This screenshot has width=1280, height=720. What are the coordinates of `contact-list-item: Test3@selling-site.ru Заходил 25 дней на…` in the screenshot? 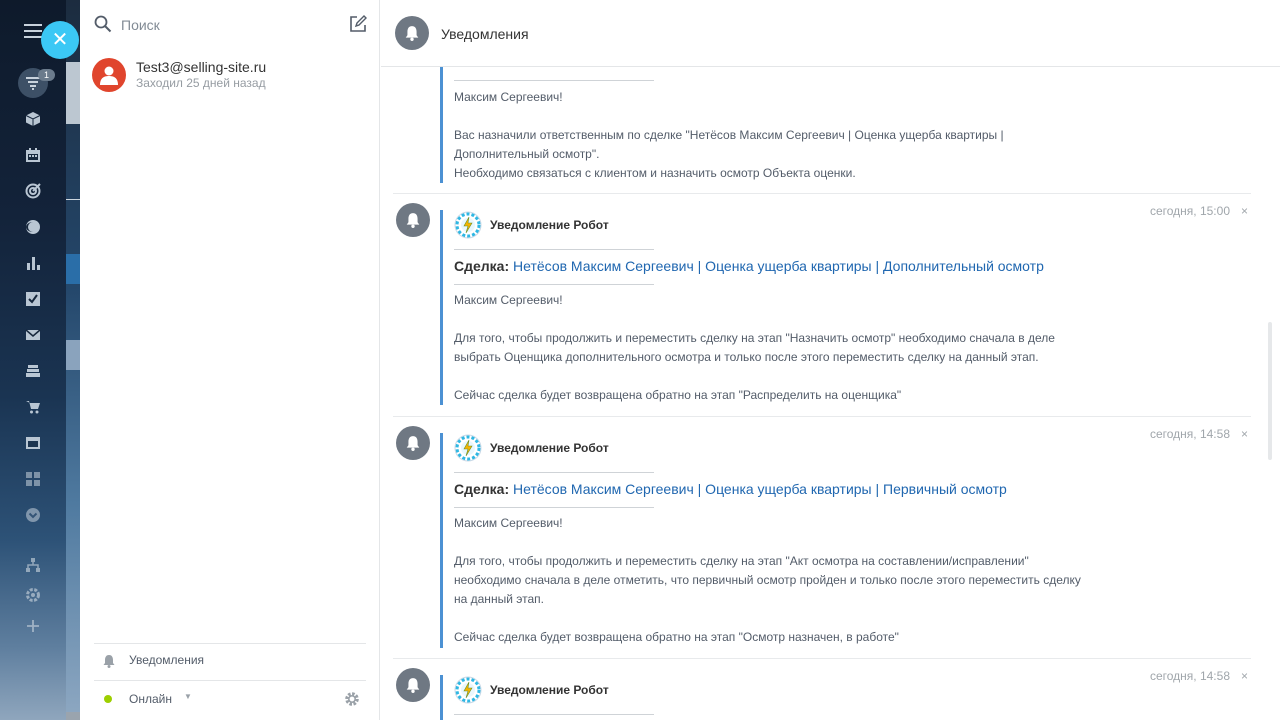 It's located at (230, 76).